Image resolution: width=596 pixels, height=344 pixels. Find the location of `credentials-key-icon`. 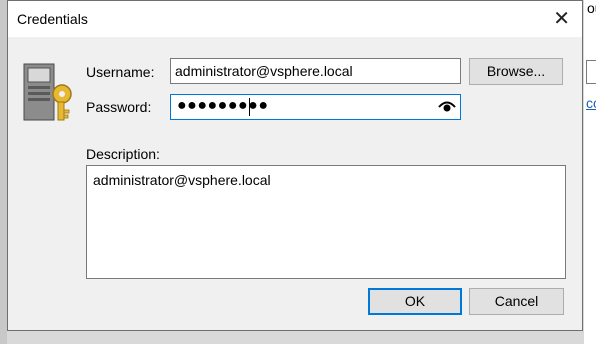

credentials-key-icon is located at coordinates (47, 92).